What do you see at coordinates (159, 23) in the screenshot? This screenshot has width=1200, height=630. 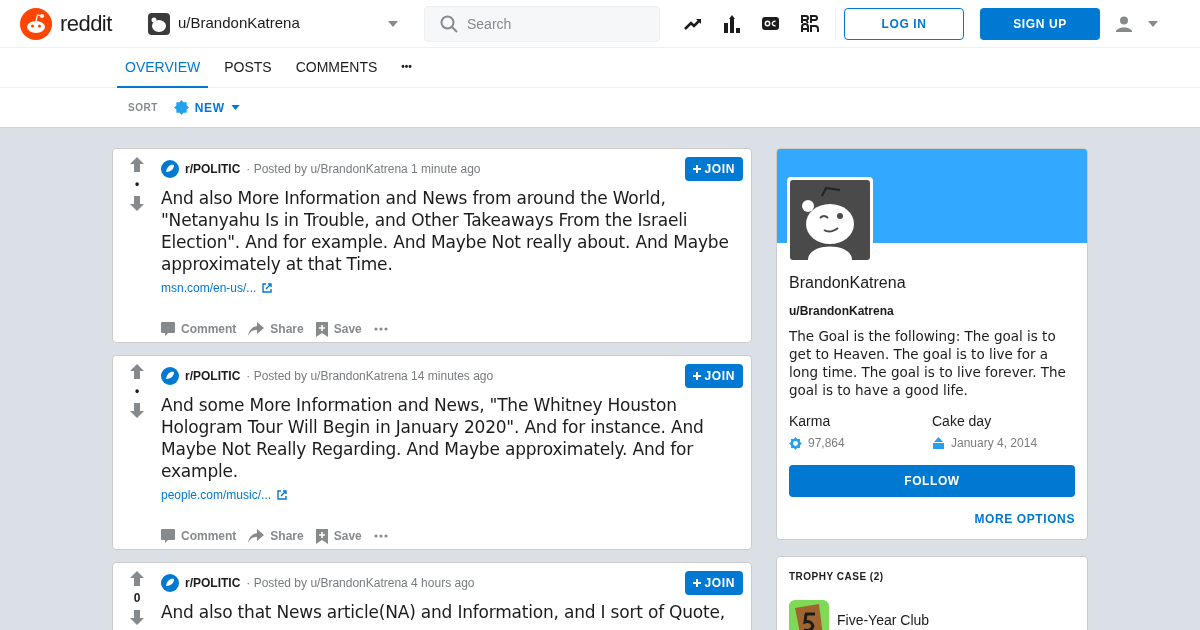 I see `avatar-icon` at bounding box center [159, 23].